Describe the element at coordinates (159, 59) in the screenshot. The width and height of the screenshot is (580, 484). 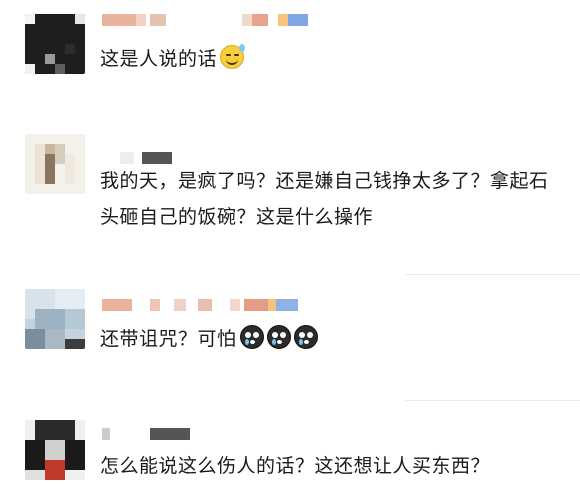
I see `comment-text-content: 这是人说的话` at that location.